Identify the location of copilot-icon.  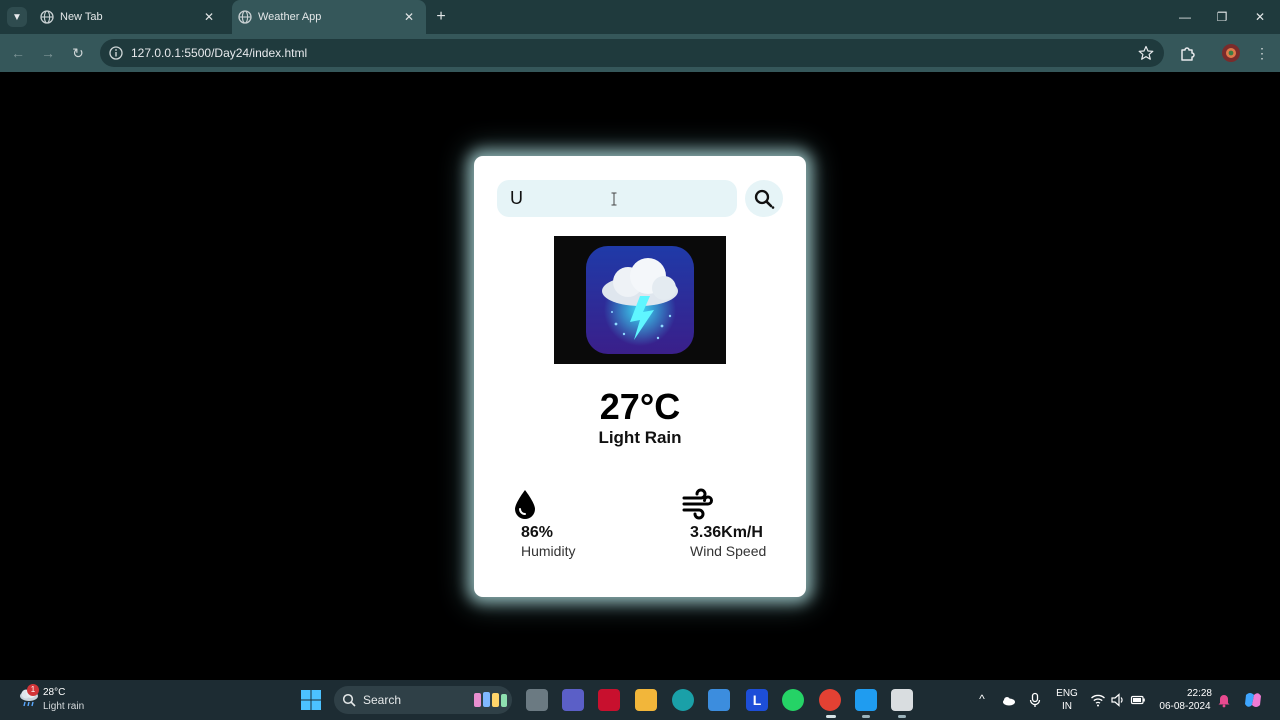
(1253, 700).